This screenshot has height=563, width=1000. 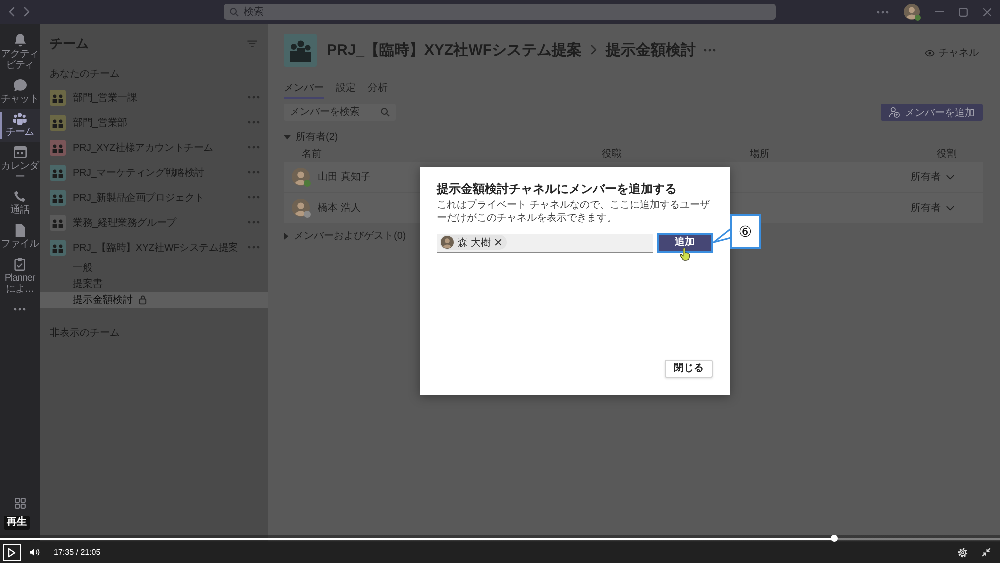 I want to click on hand-cursor-icon, so click(x=685, y=254).